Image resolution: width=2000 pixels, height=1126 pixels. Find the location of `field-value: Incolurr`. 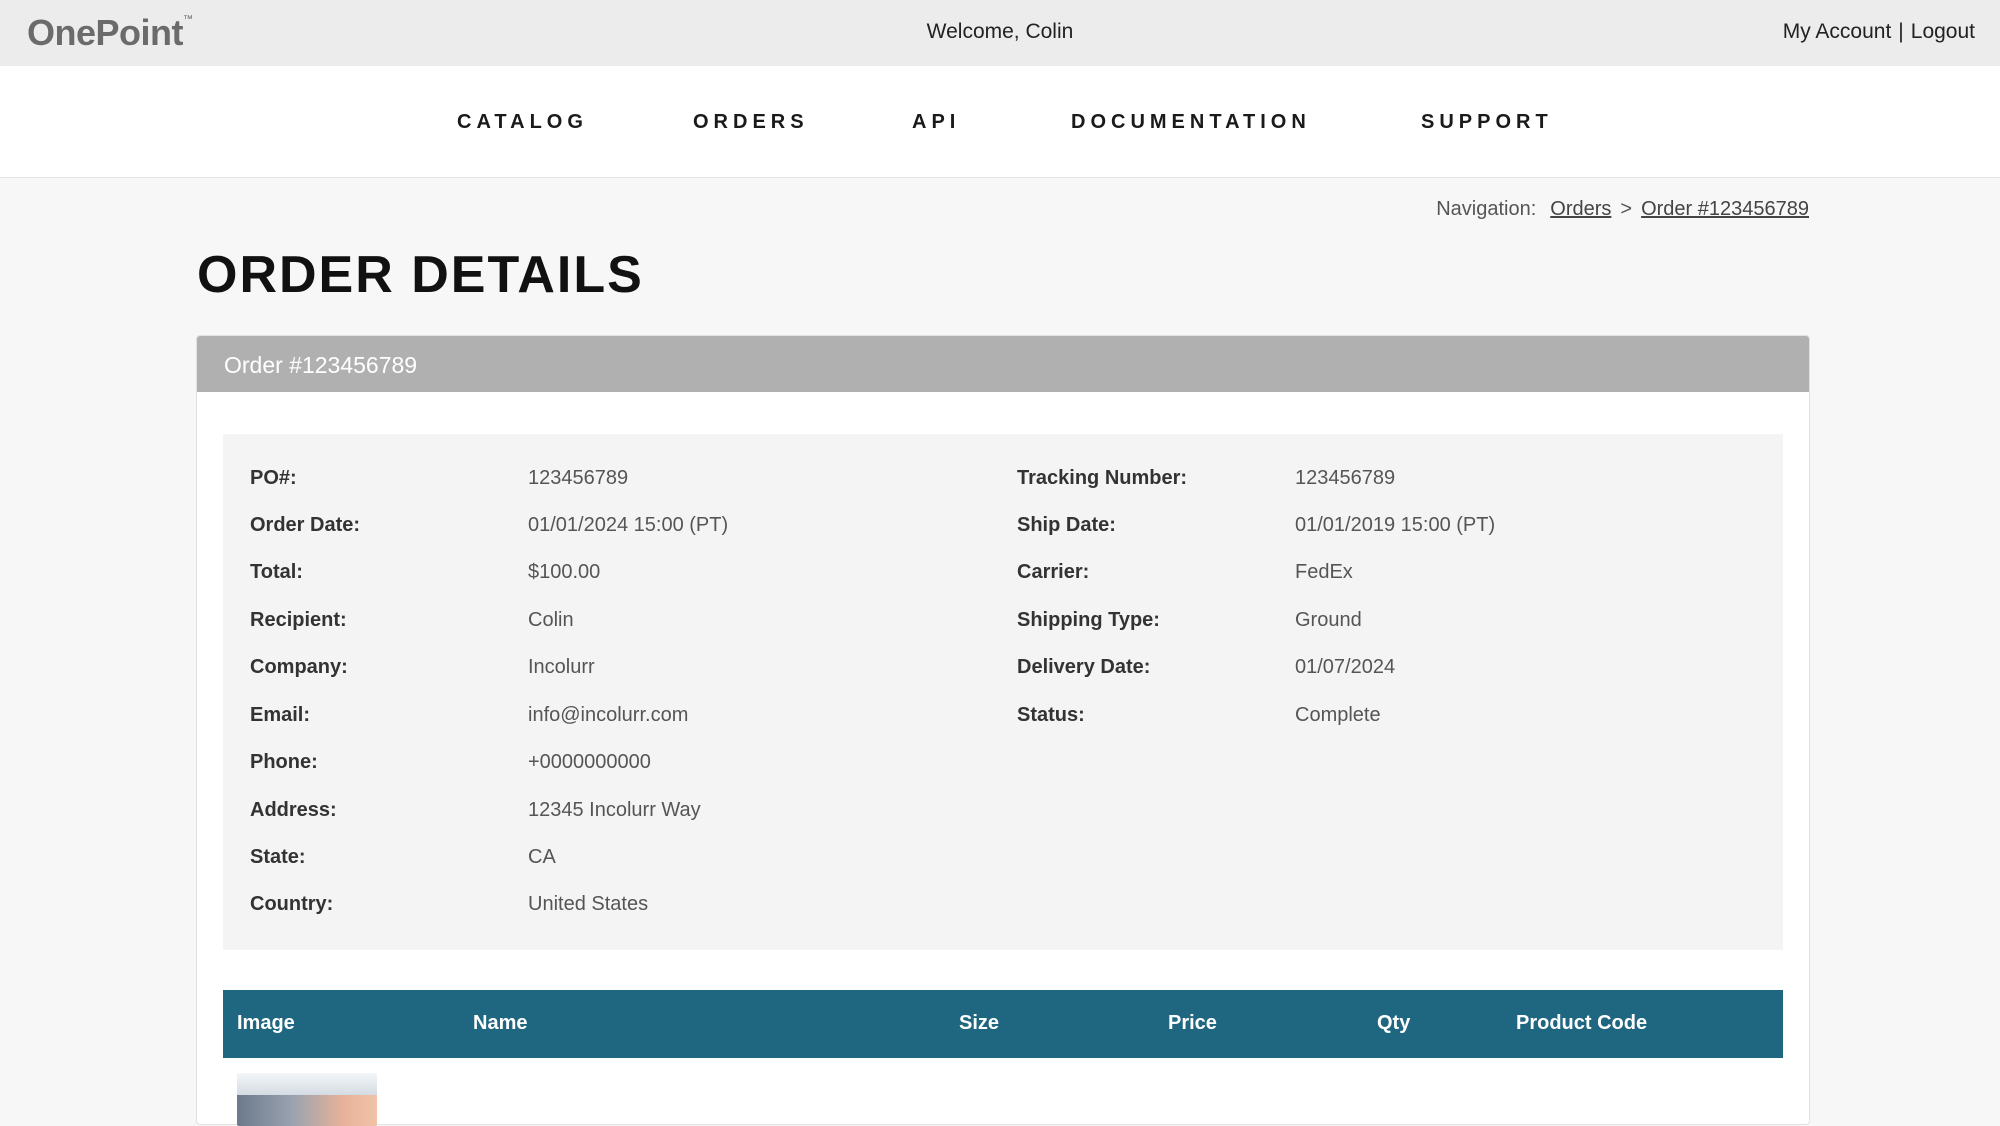

field-value: Incolurr is located at coordinates (561, 667).